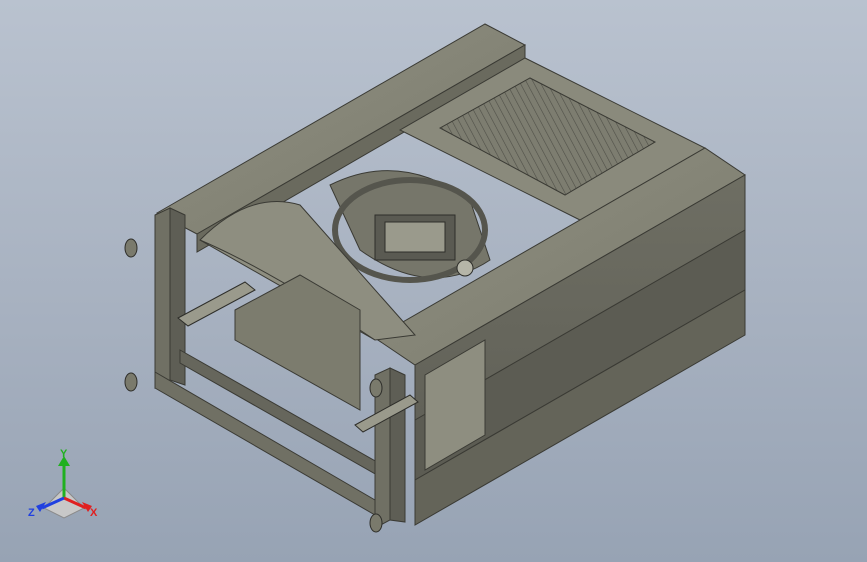  What do you see at coordinates (410, 226) in the screenshot?
I see `rotary-mechanism` at bounding box center [410, 226].